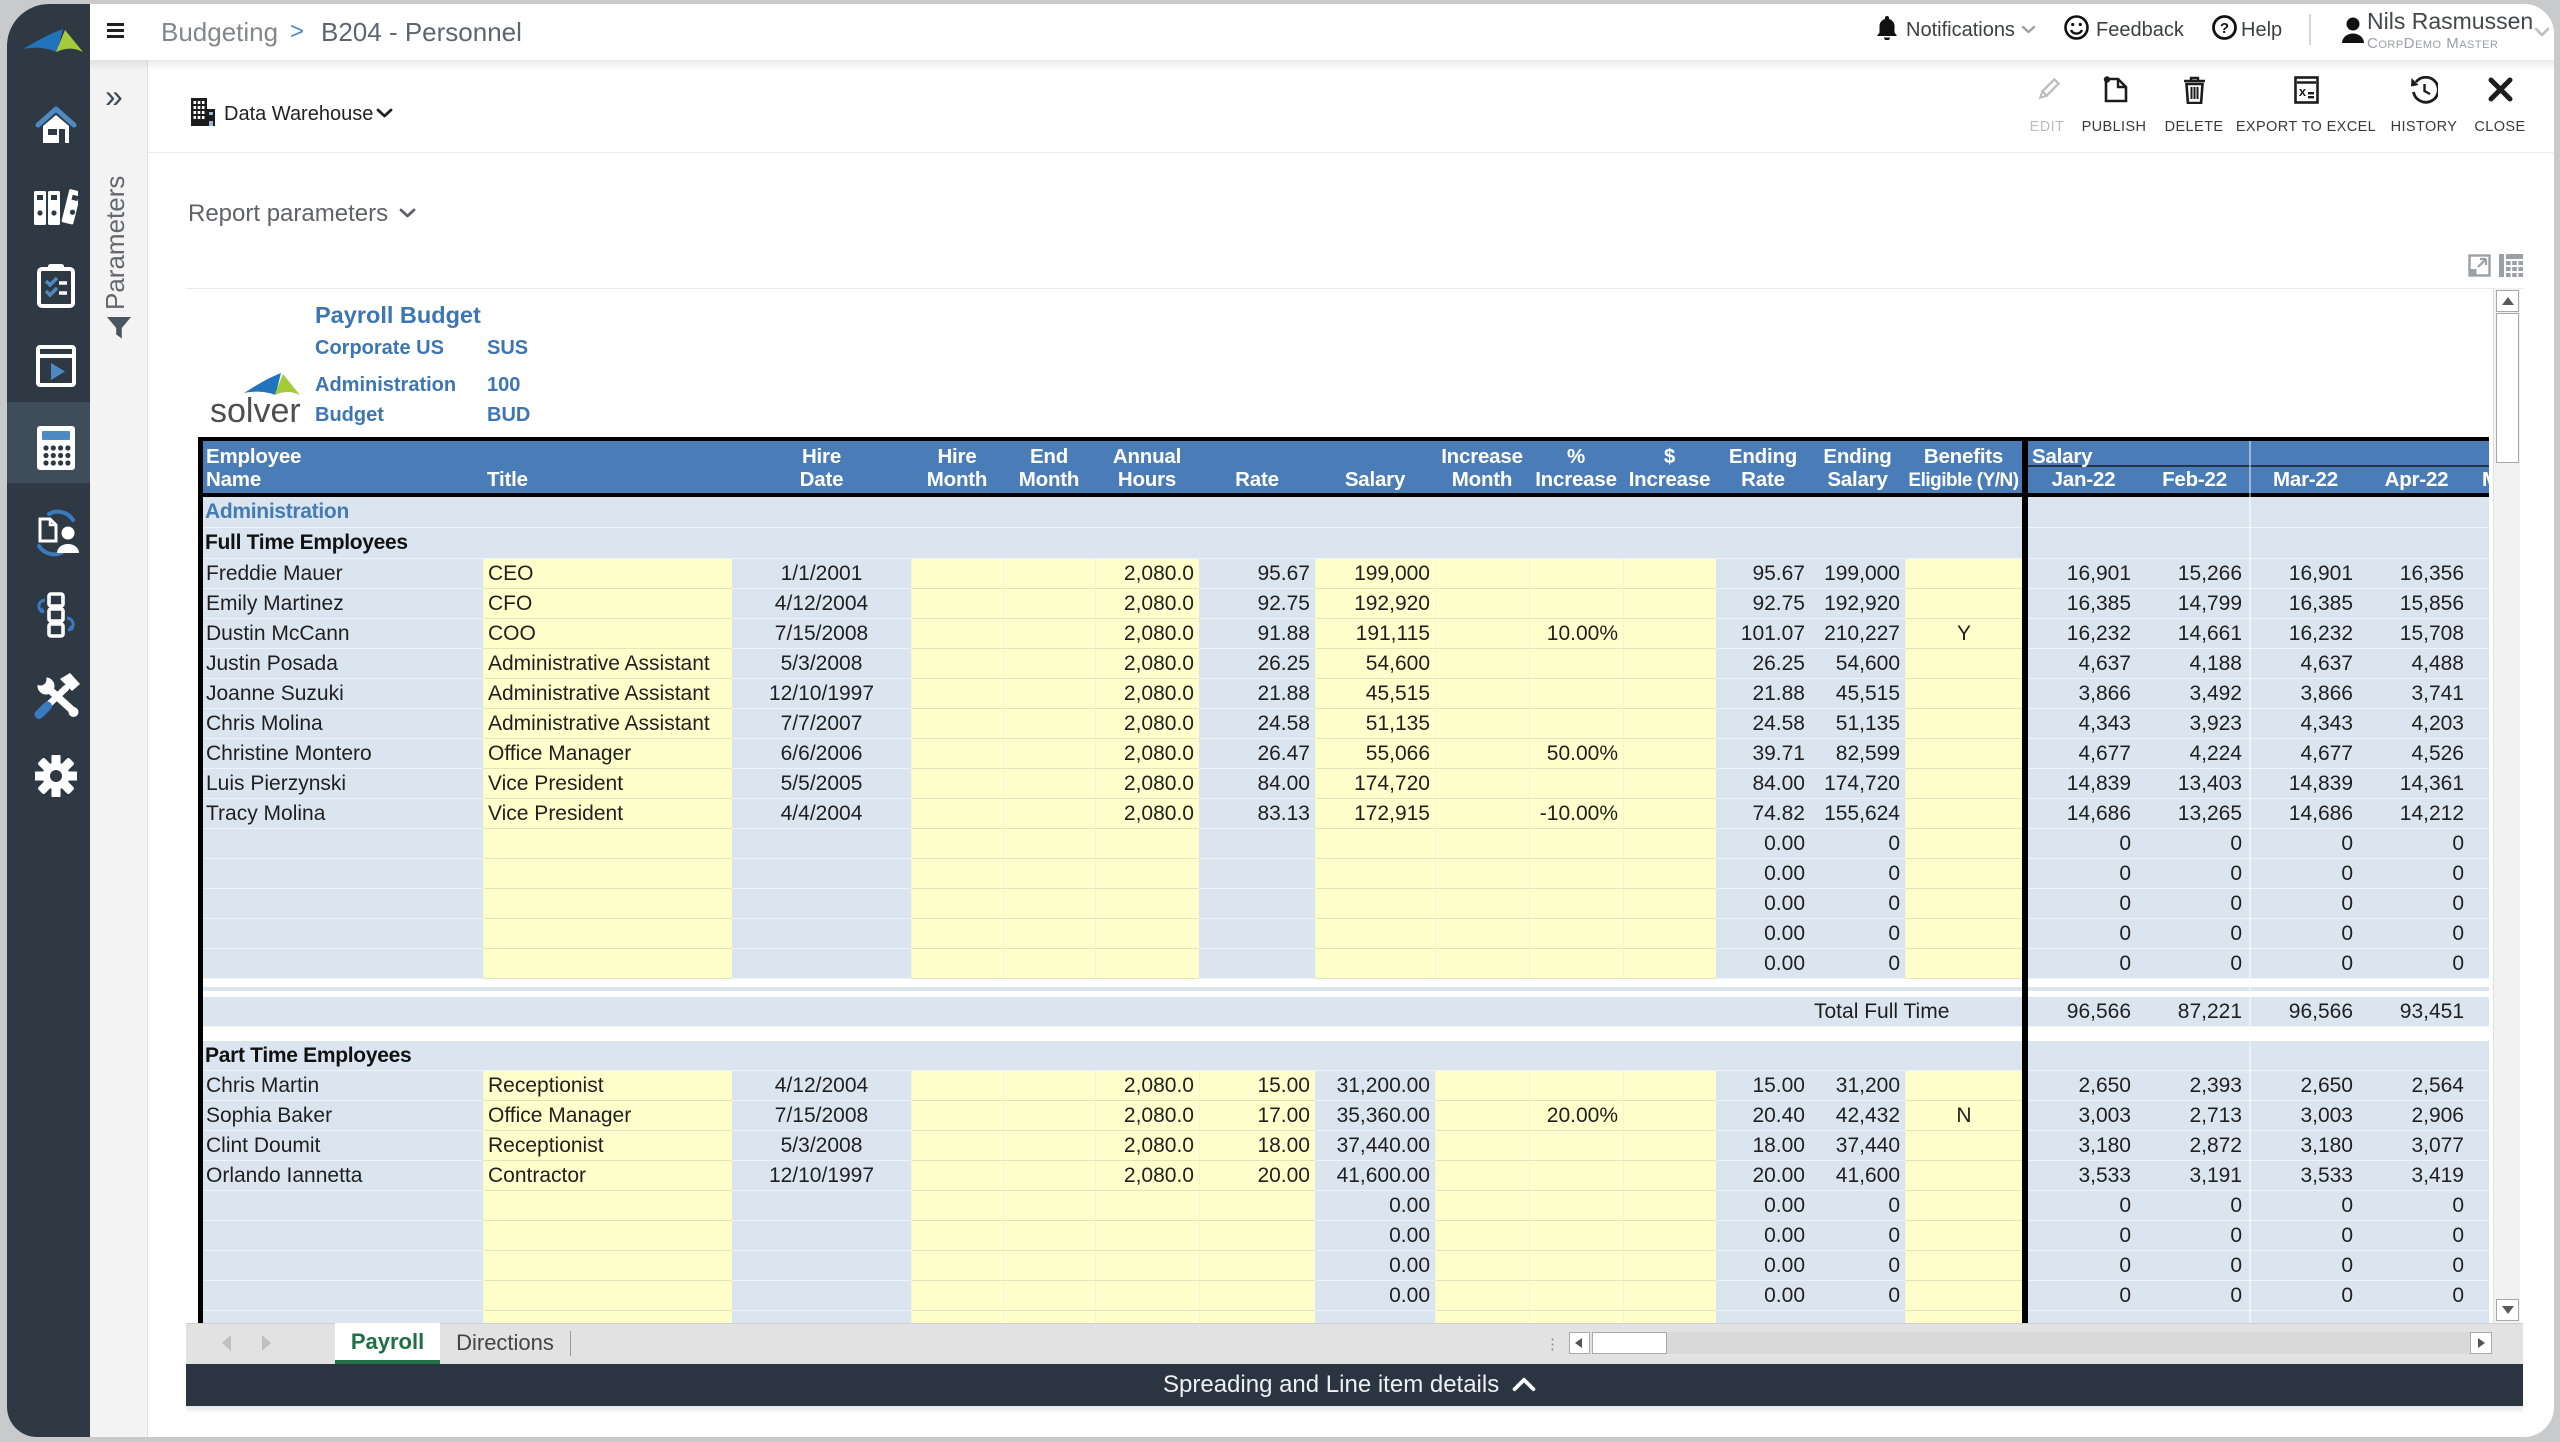  Describe the element at coordinates (2303, 91) in the screenshot. I see `svg-text: x` at that location.